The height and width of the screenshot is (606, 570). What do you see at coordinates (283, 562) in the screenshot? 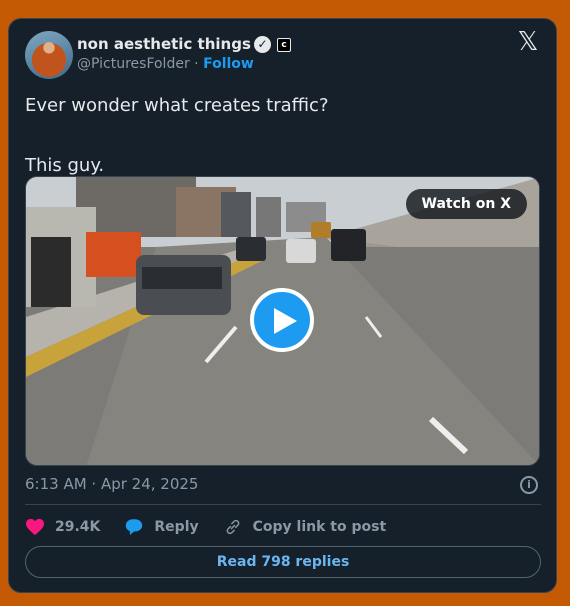
I see `read-replies-button: Read 798 replies` at bounding box center [283, 562].